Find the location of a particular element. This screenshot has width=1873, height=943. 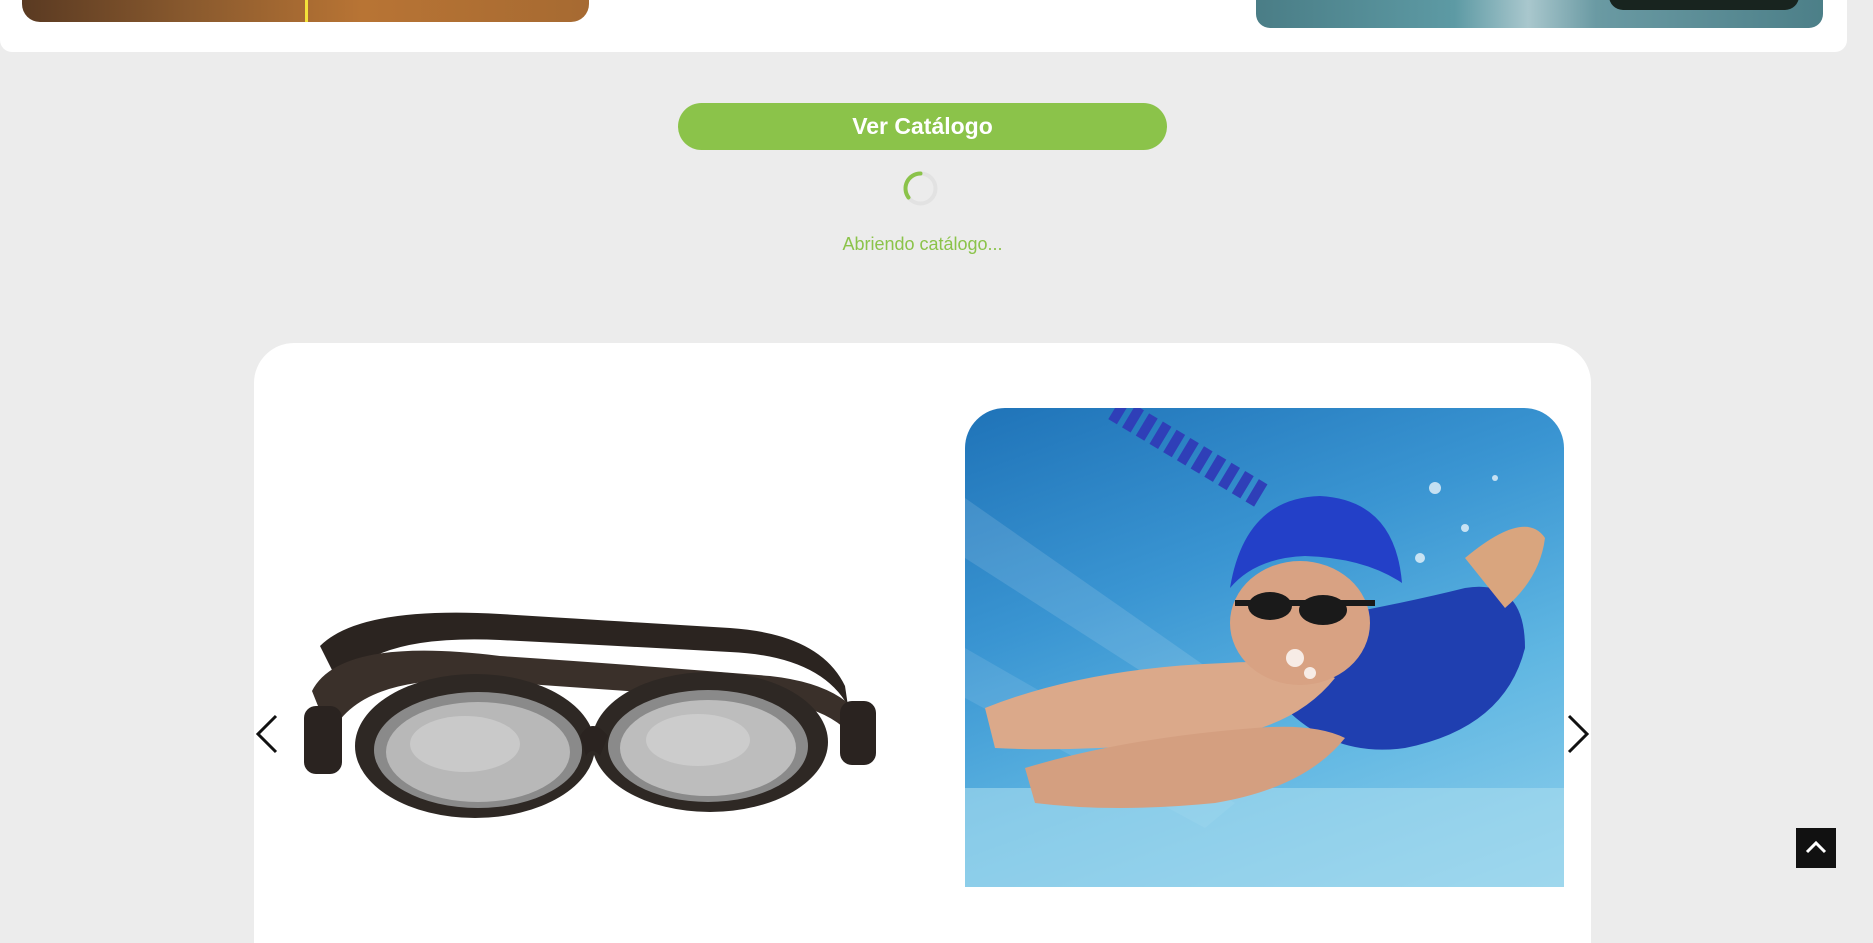

carousel-next-button is located at coordinates (1578, 734).